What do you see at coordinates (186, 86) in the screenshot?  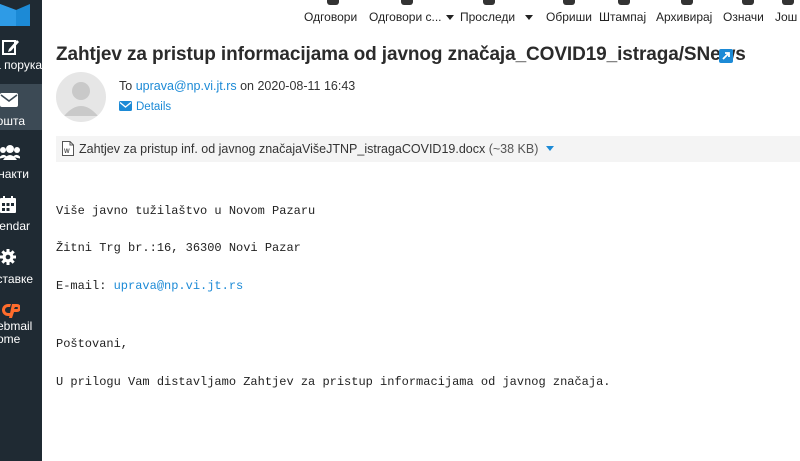 I see `recipient-address-link: uprava@np.vi.jt.rs` at bounding box center [186, 86].